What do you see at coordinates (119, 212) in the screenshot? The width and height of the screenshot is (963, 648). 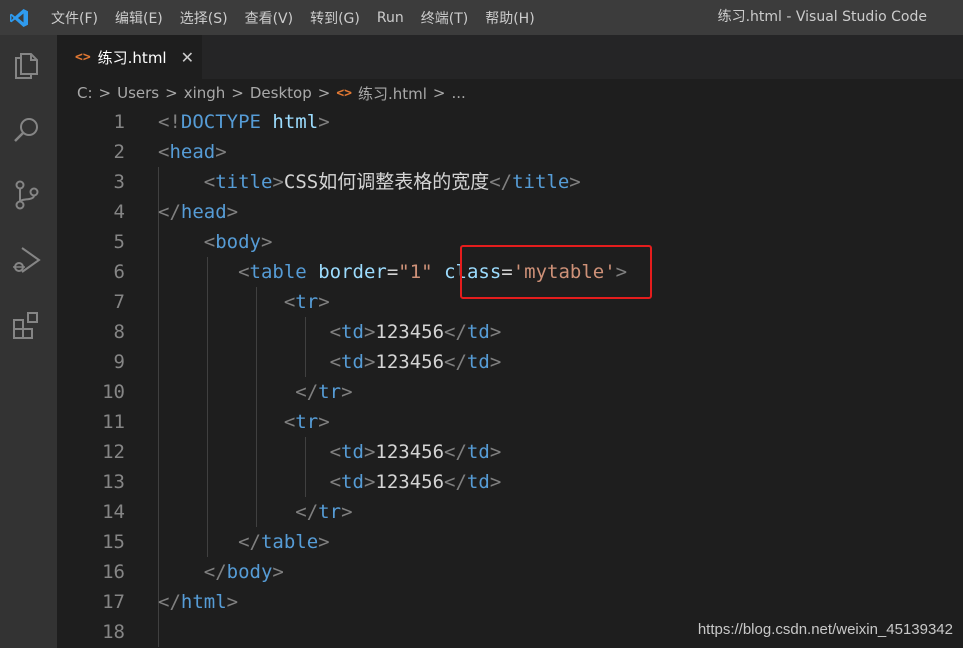 I see `line-number: 4` at bounding box center [119, 212].